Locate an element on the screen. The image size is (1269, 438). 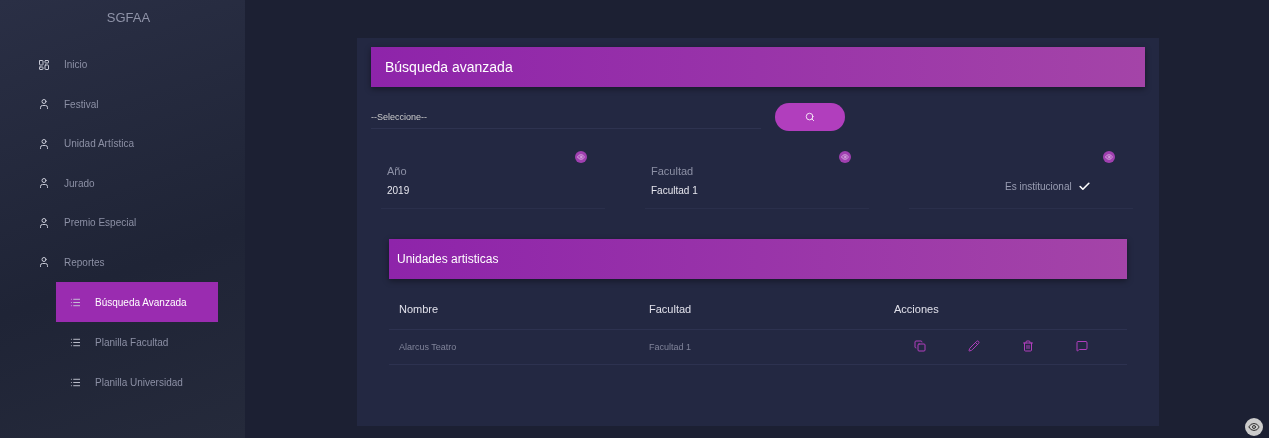
checkbox-label: Es institucional is located at coordinates (1038, 186).